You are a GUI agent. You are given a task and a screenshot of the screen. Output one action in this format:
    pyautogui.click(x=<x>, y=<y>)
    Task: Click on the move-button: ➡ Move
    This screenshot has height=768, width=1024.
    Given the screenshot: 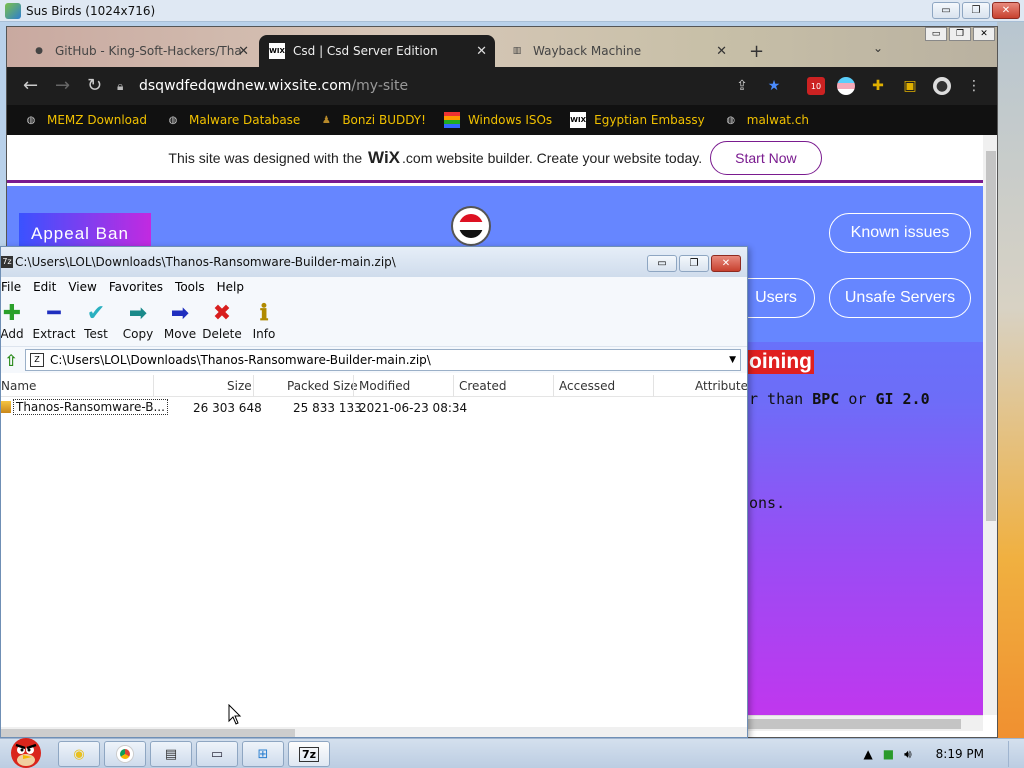 What is the action you would take?
    pyautogui.click(x=180, y=320)
    